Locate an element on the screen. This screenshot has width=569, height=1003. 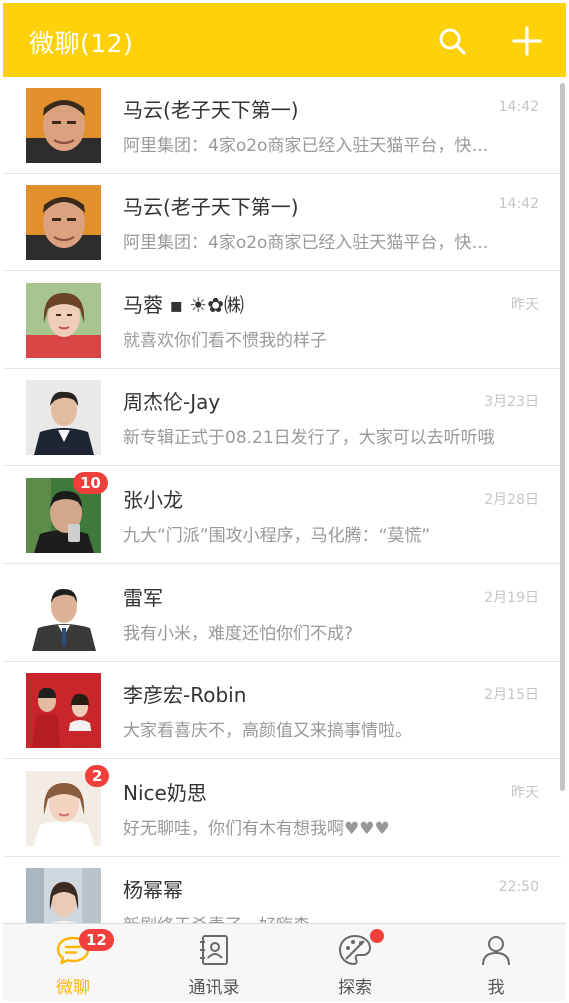
bottom-tab-bar: 12 微聊 通讯录 探索 我 is located at coordinates (284, 962).